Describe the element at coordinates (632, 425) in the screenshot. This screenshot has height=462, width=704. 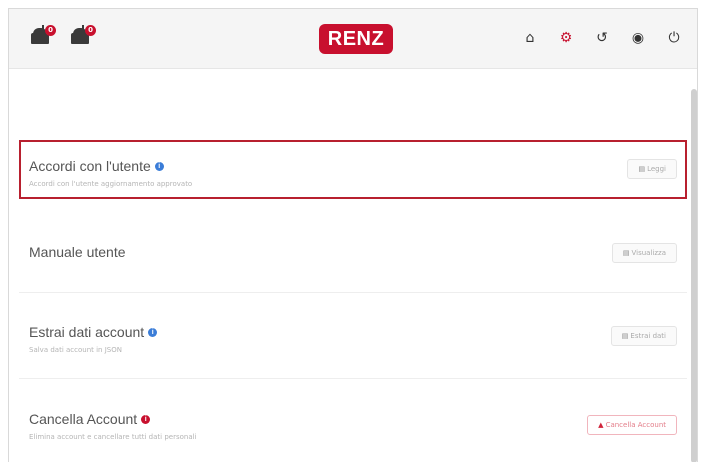
I see `delete-account-button: ▲ Cancella Account` at that location.